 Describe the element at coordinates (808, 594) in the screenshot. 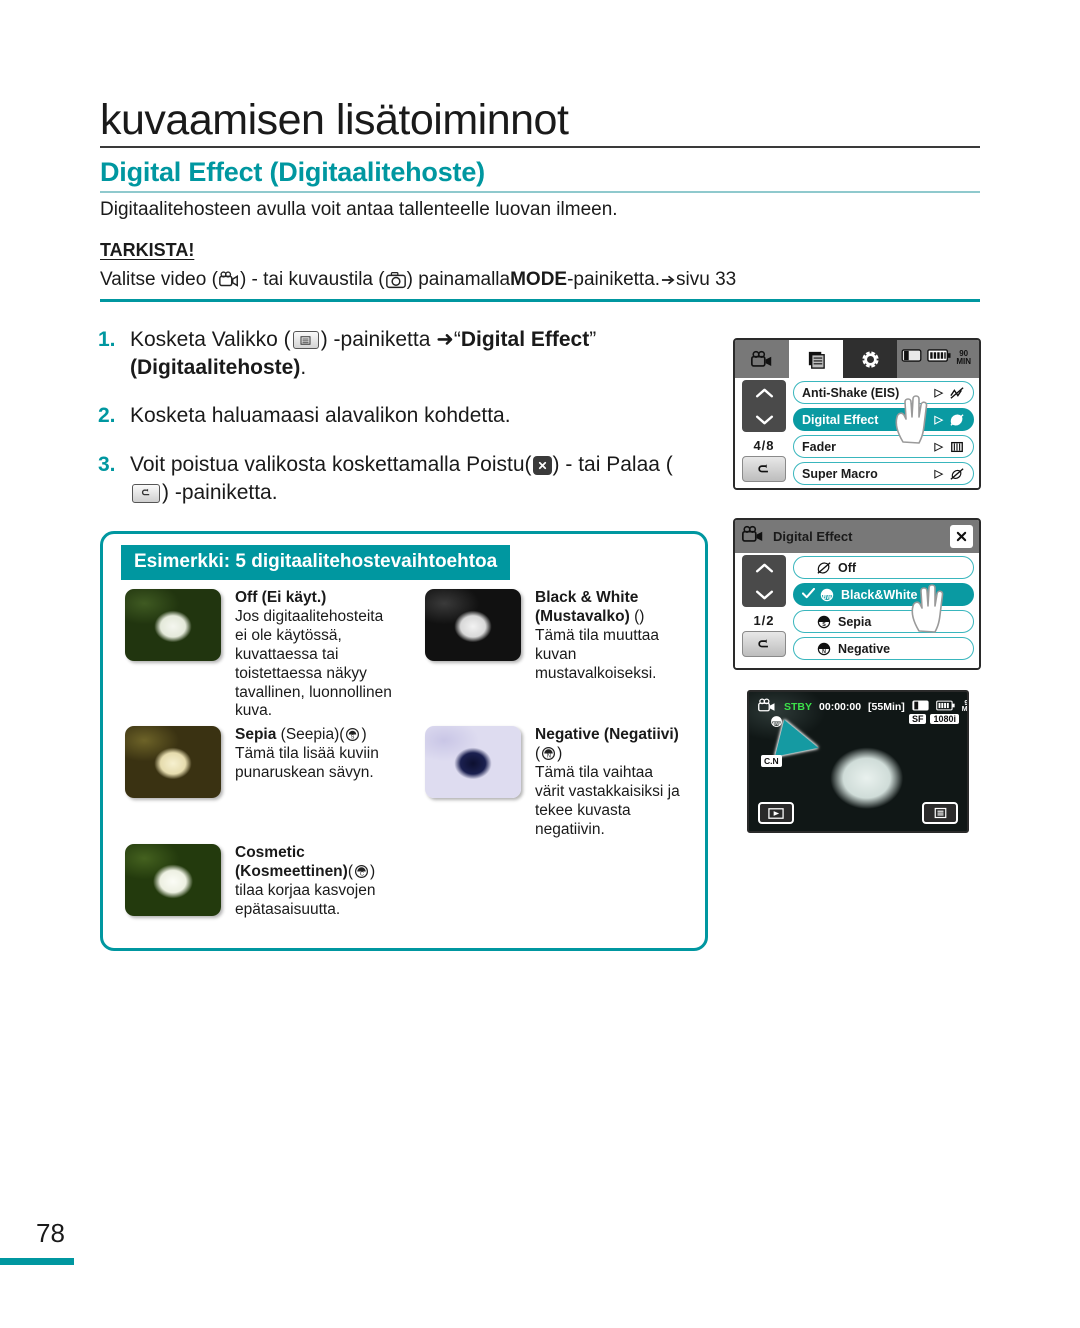

I see `check-icon` at that location.